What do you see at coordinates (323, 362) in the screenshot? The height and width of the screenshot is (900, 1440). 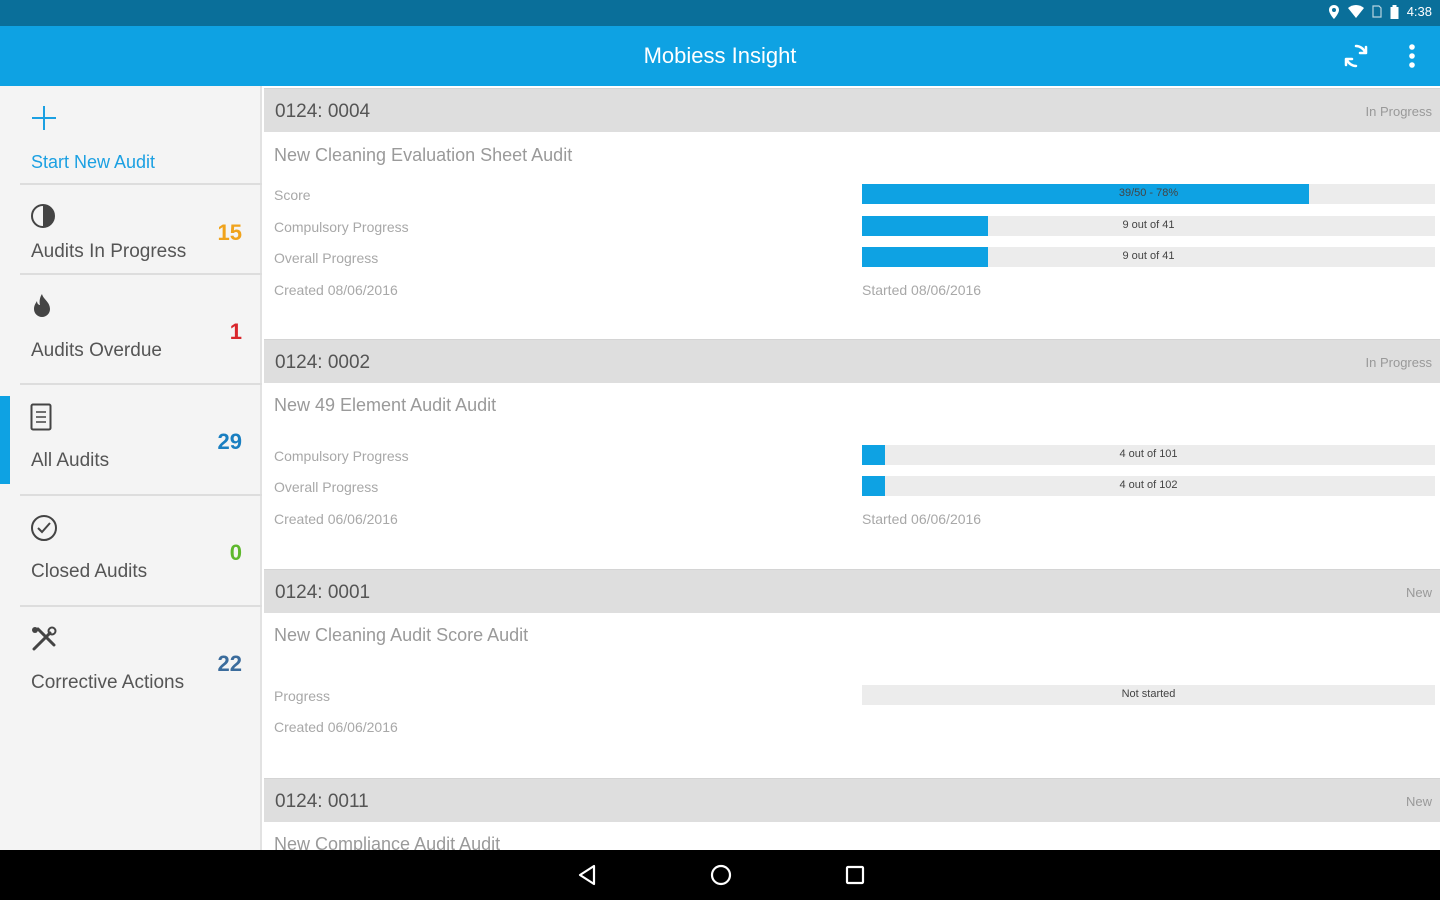 I see `audit-id: 0124: 0002` at bounding box center [323, 362].